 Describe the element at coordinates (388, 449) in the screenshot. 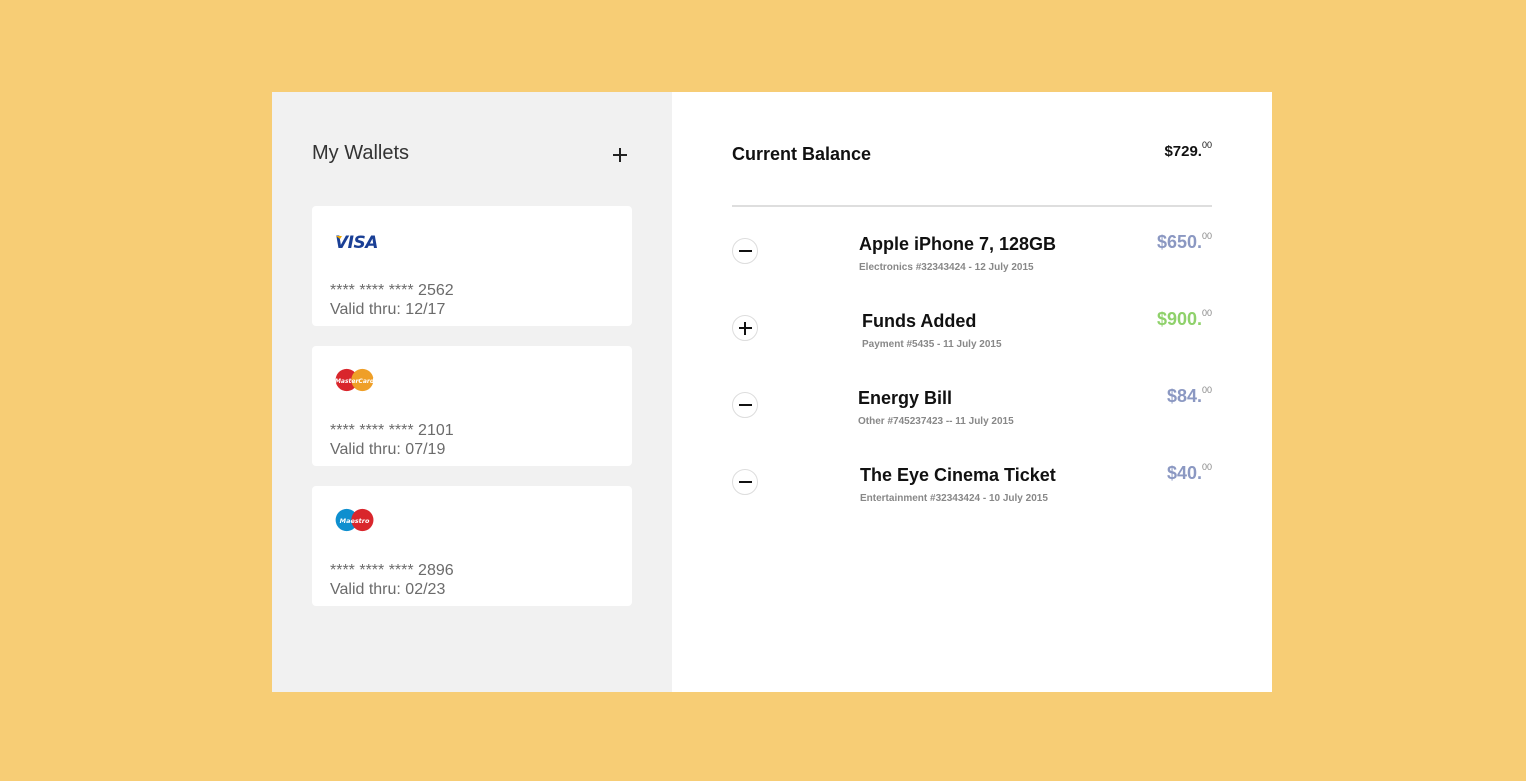

I see `card-valid-thru: Valid thru: 07/19` at that location.